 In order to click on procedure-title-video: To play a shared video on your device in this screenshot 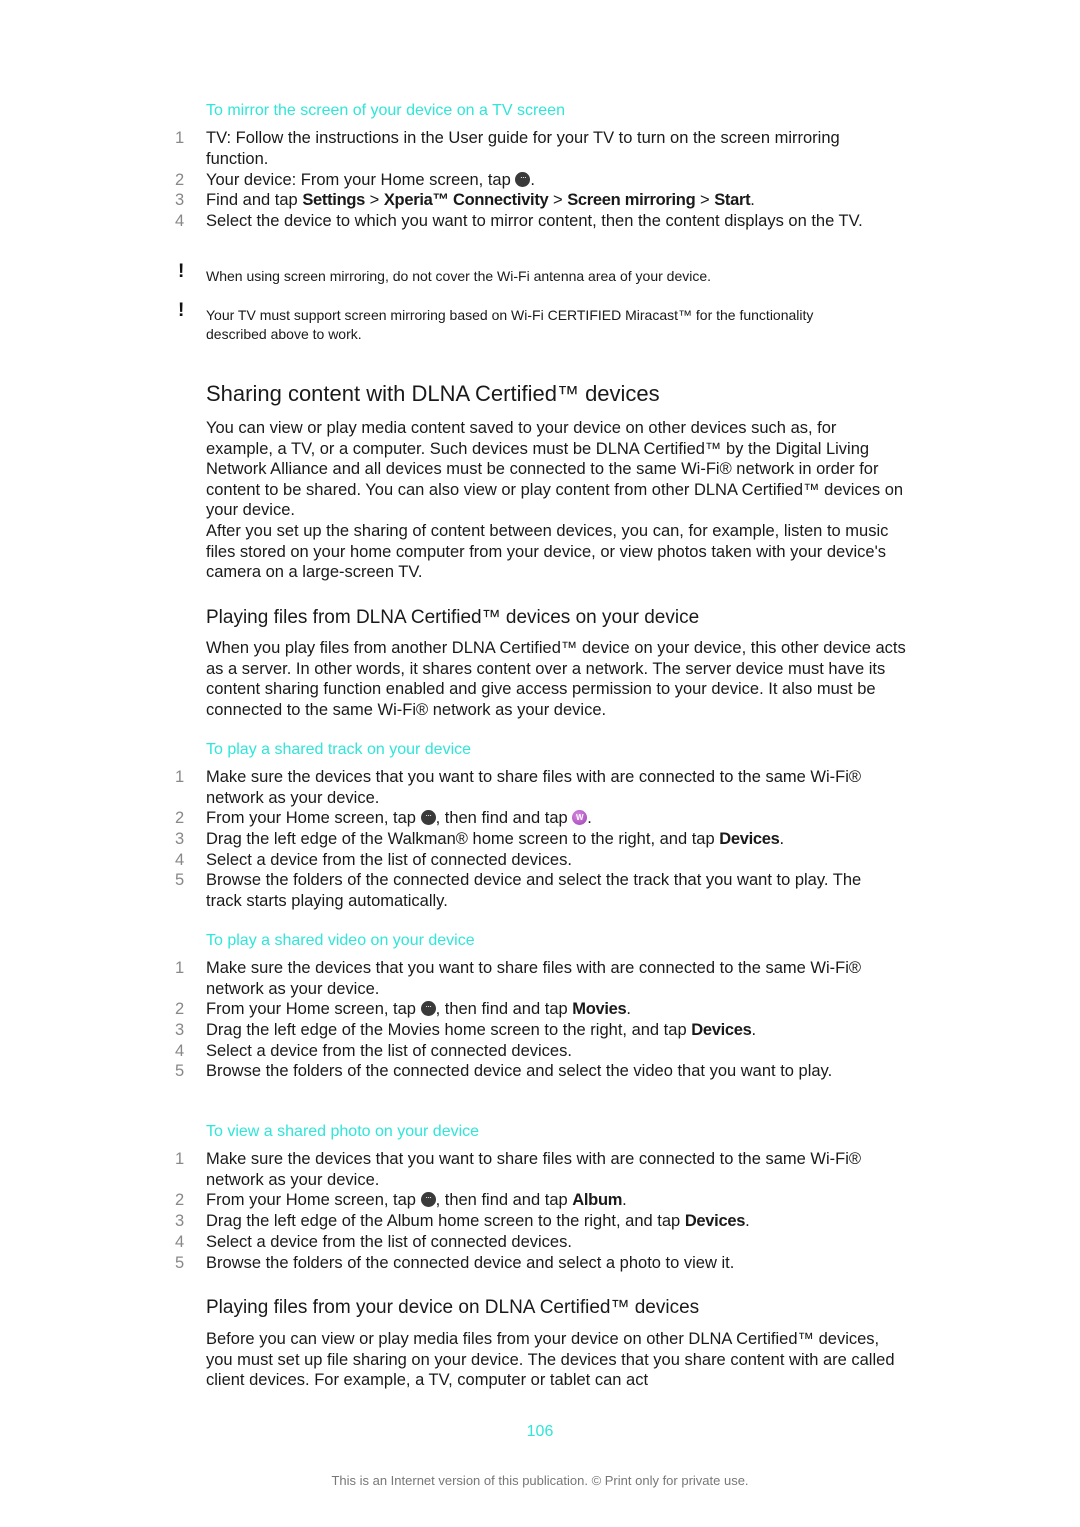, I will do `click(340, 940)`.